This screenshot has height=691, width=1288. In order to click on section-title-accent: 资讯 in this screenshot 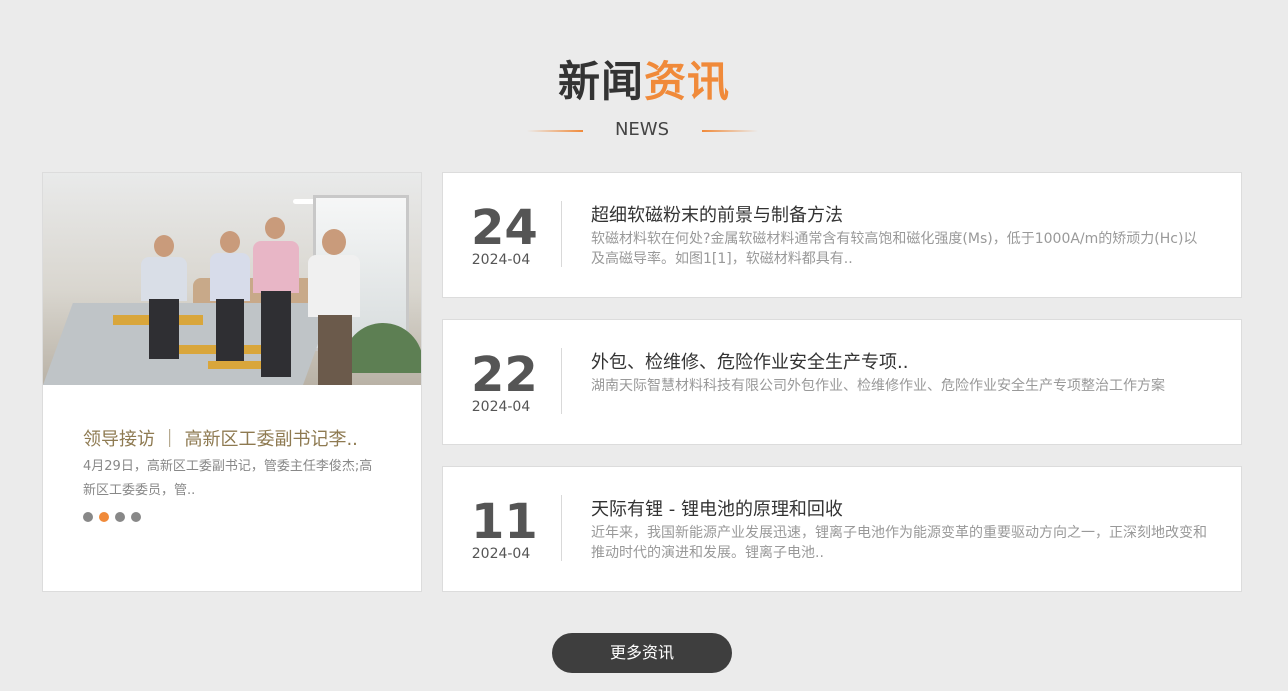, I will do `click(687, 81)`.